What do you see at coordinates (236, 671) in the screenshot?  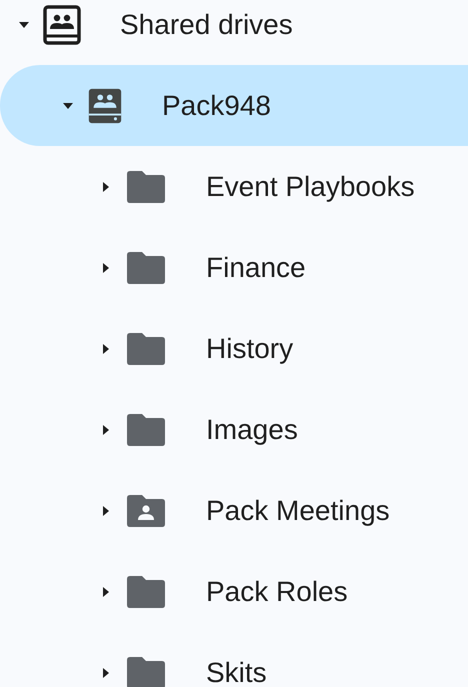 I see `tree-item-label: Skits` at bounding box center [236, 671].